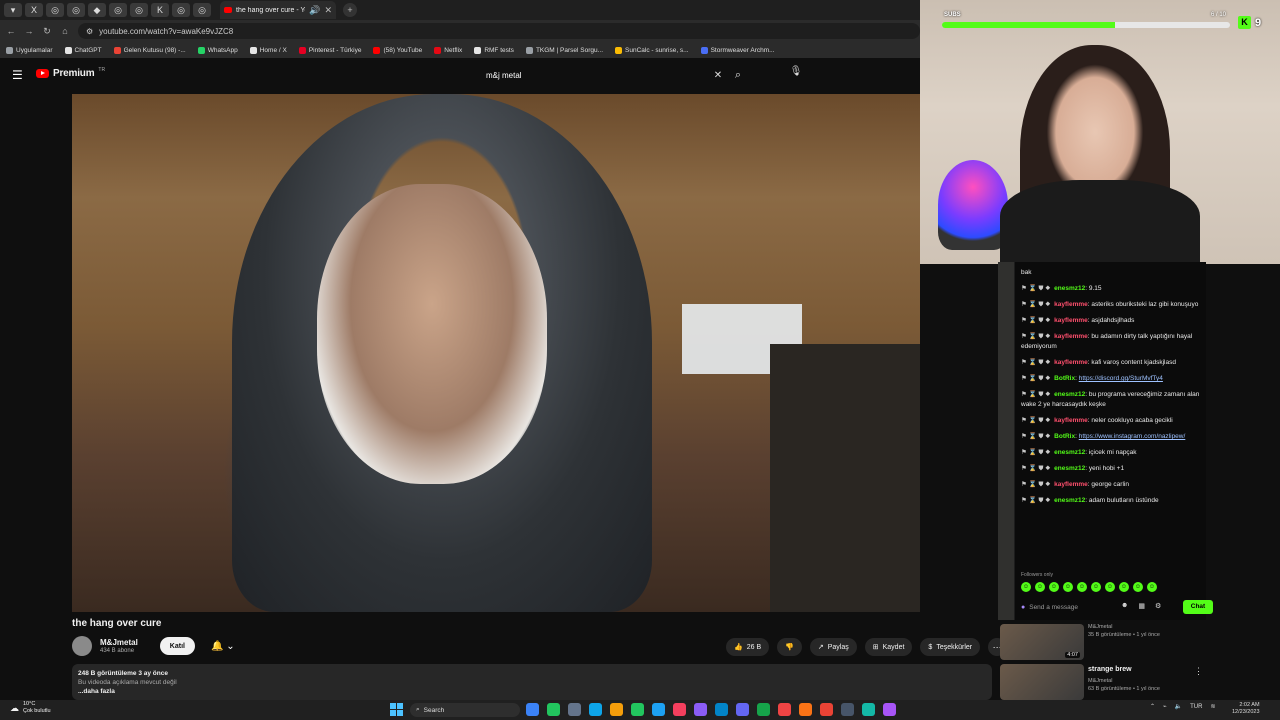 The height and width of the screenshot is (720, 1280). What do you see at coordinates (718, 75) in the screenshot?
I see `clear-search-icon: ✕` at bounding box center [718, 75].